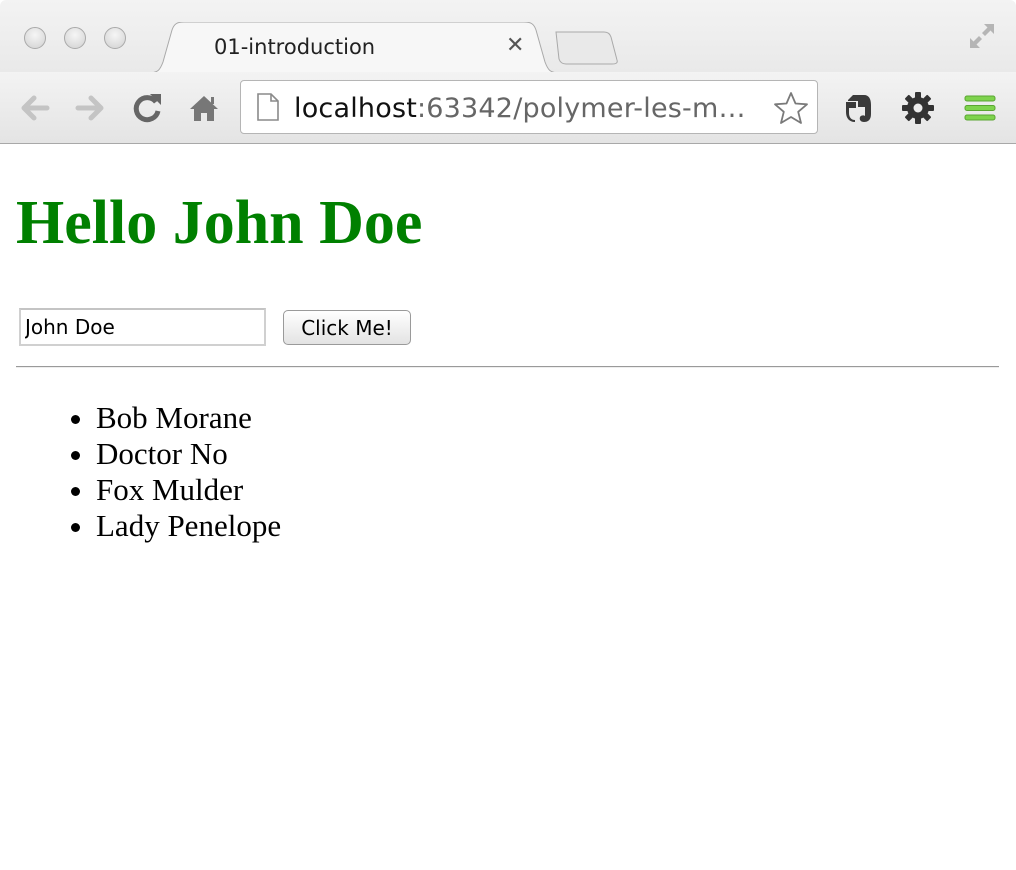 The height and width of the screenshot is (870, 1016). What do you see at coordinates (188, 454) in the screenshot?
I see `list-item: Doctor No` at bounding box center [188, 454].